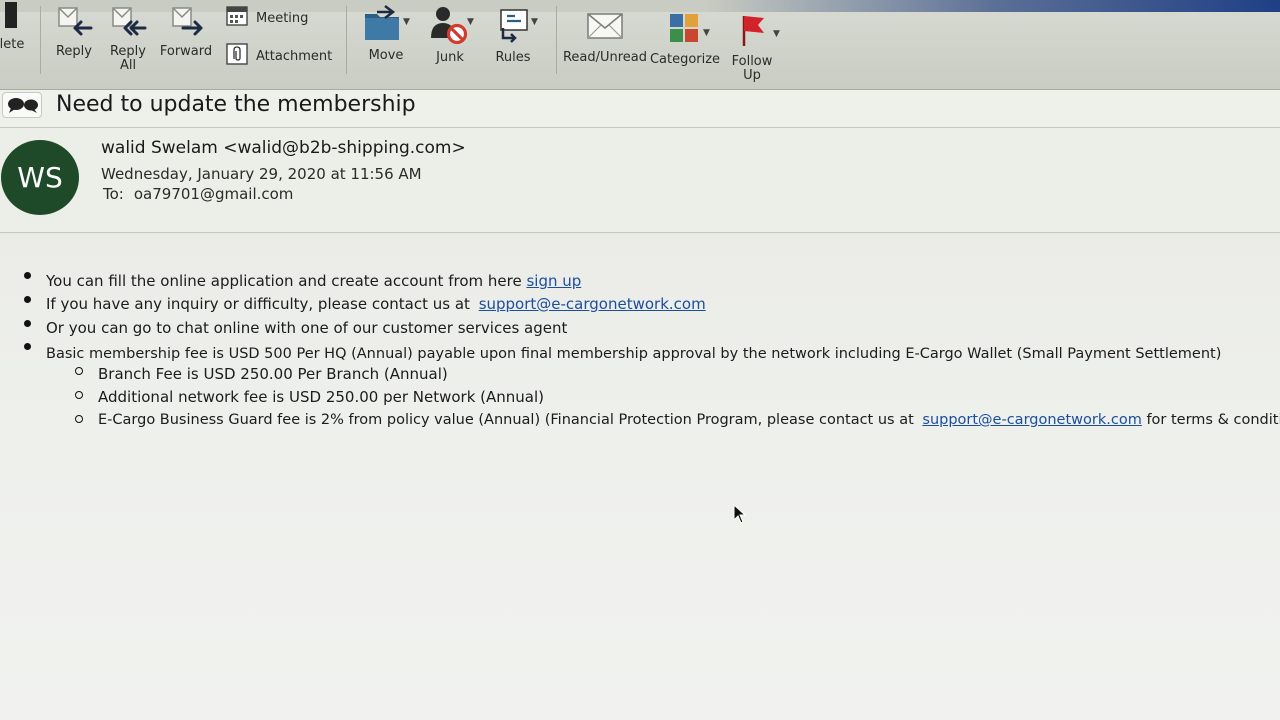 This screenshot has height=720, width=1280. Describe the element at coordinates (685, 59) in the screenshot. I see `categorize-label: Categorize` at that location.